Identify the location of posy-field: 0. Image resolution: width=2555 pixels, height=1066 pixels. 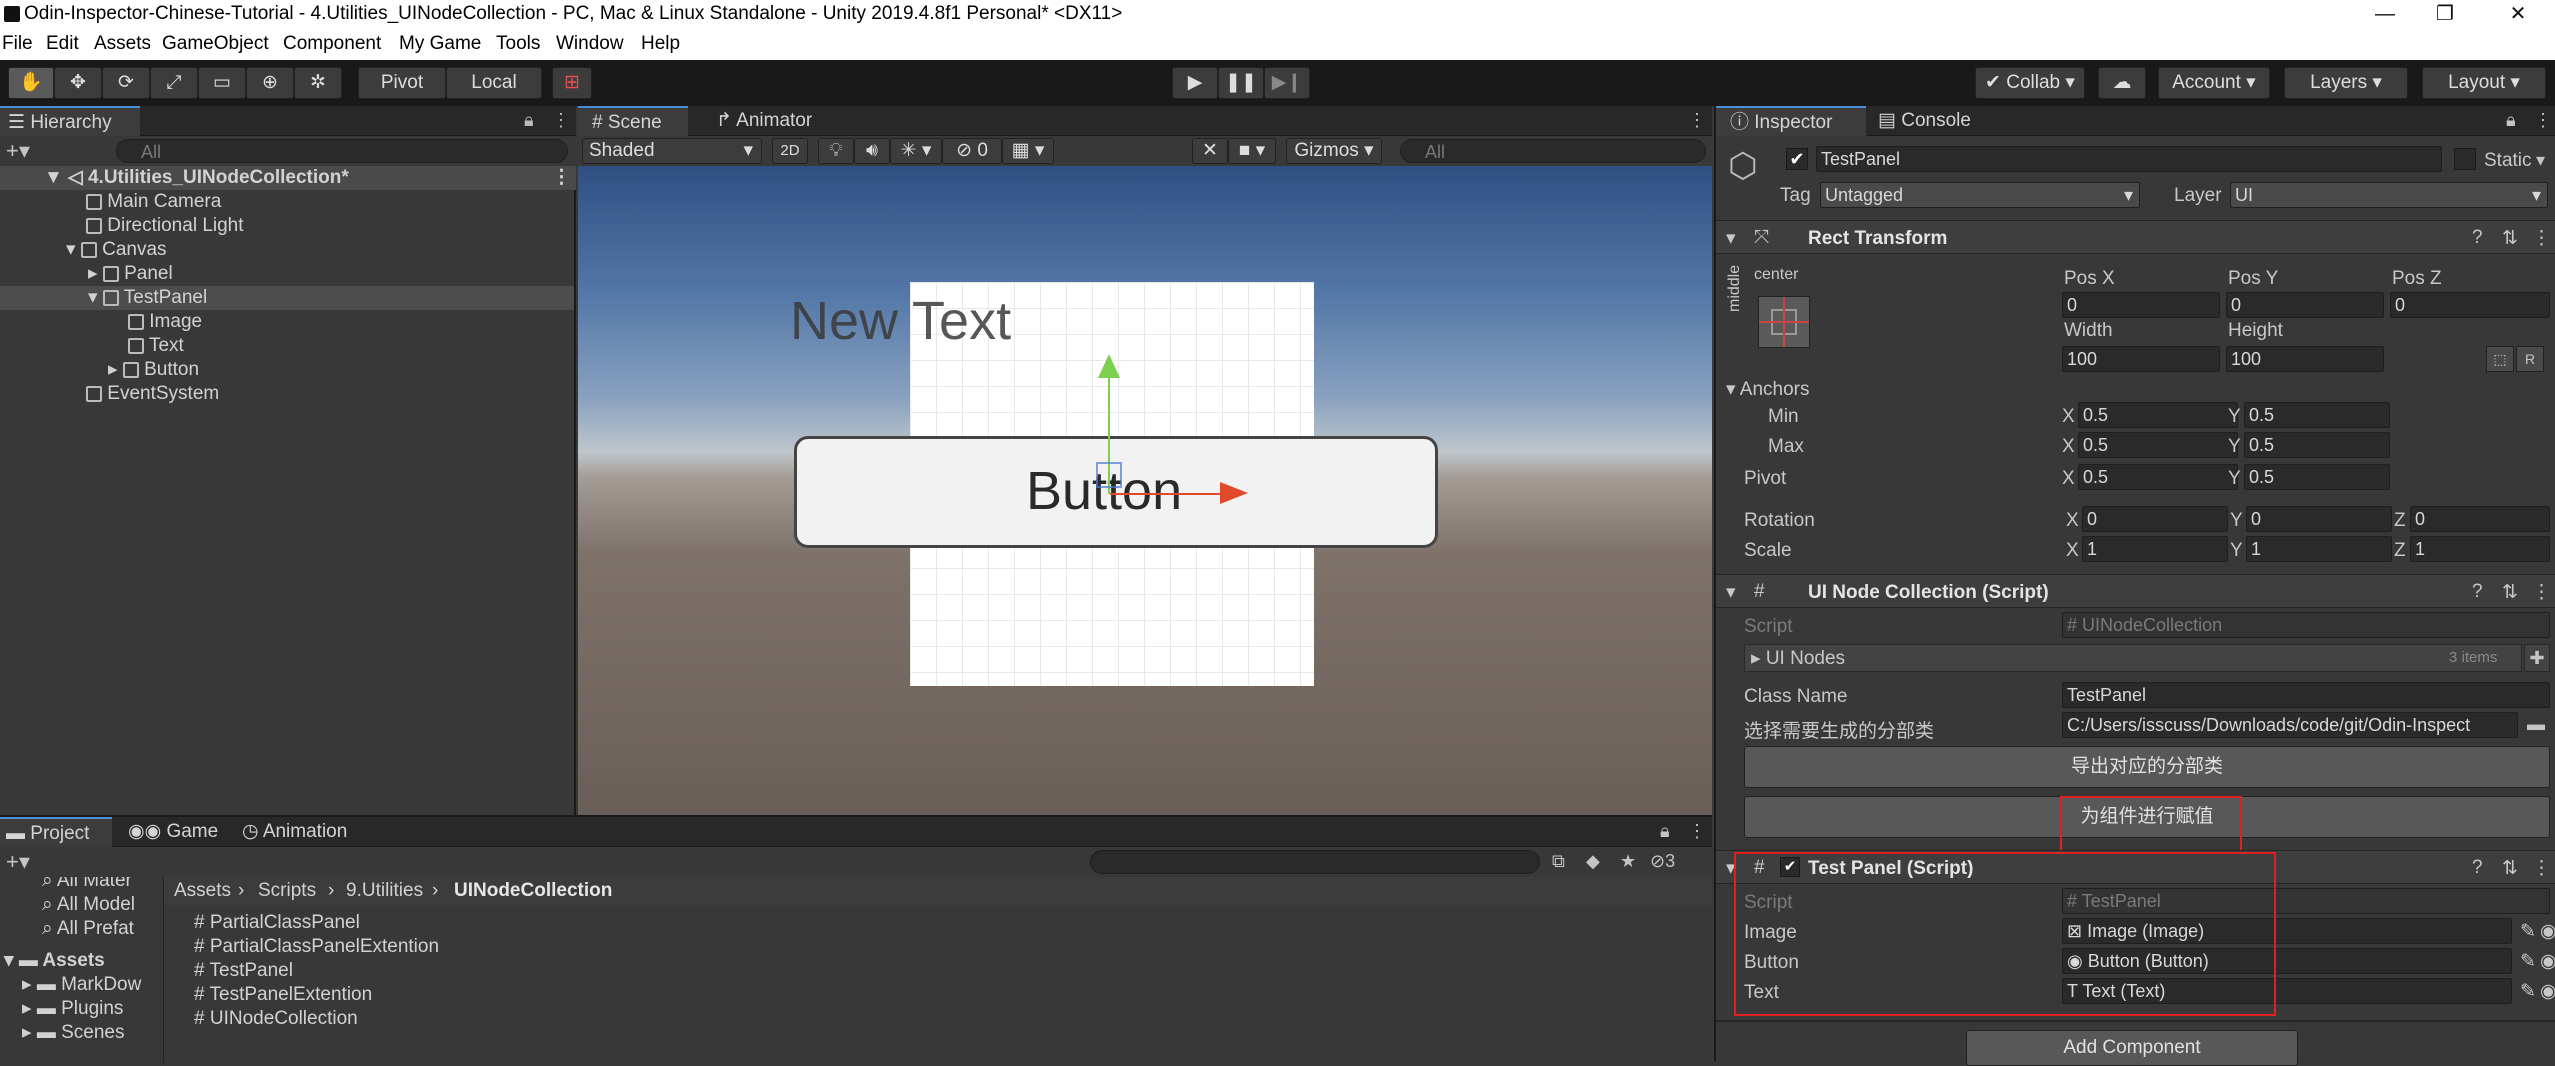
(2305, 305).